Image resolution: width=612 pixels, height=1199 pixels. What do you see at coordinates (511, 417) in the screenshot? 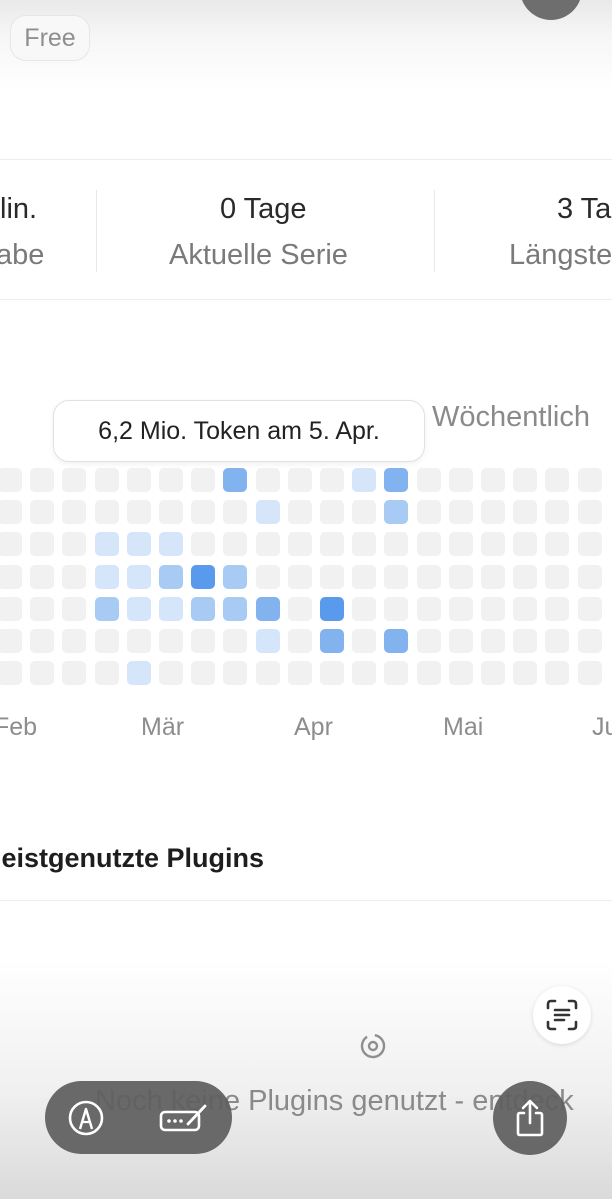
I see `period-toggle: Wöchentlich` at bounding box center [511, 417].